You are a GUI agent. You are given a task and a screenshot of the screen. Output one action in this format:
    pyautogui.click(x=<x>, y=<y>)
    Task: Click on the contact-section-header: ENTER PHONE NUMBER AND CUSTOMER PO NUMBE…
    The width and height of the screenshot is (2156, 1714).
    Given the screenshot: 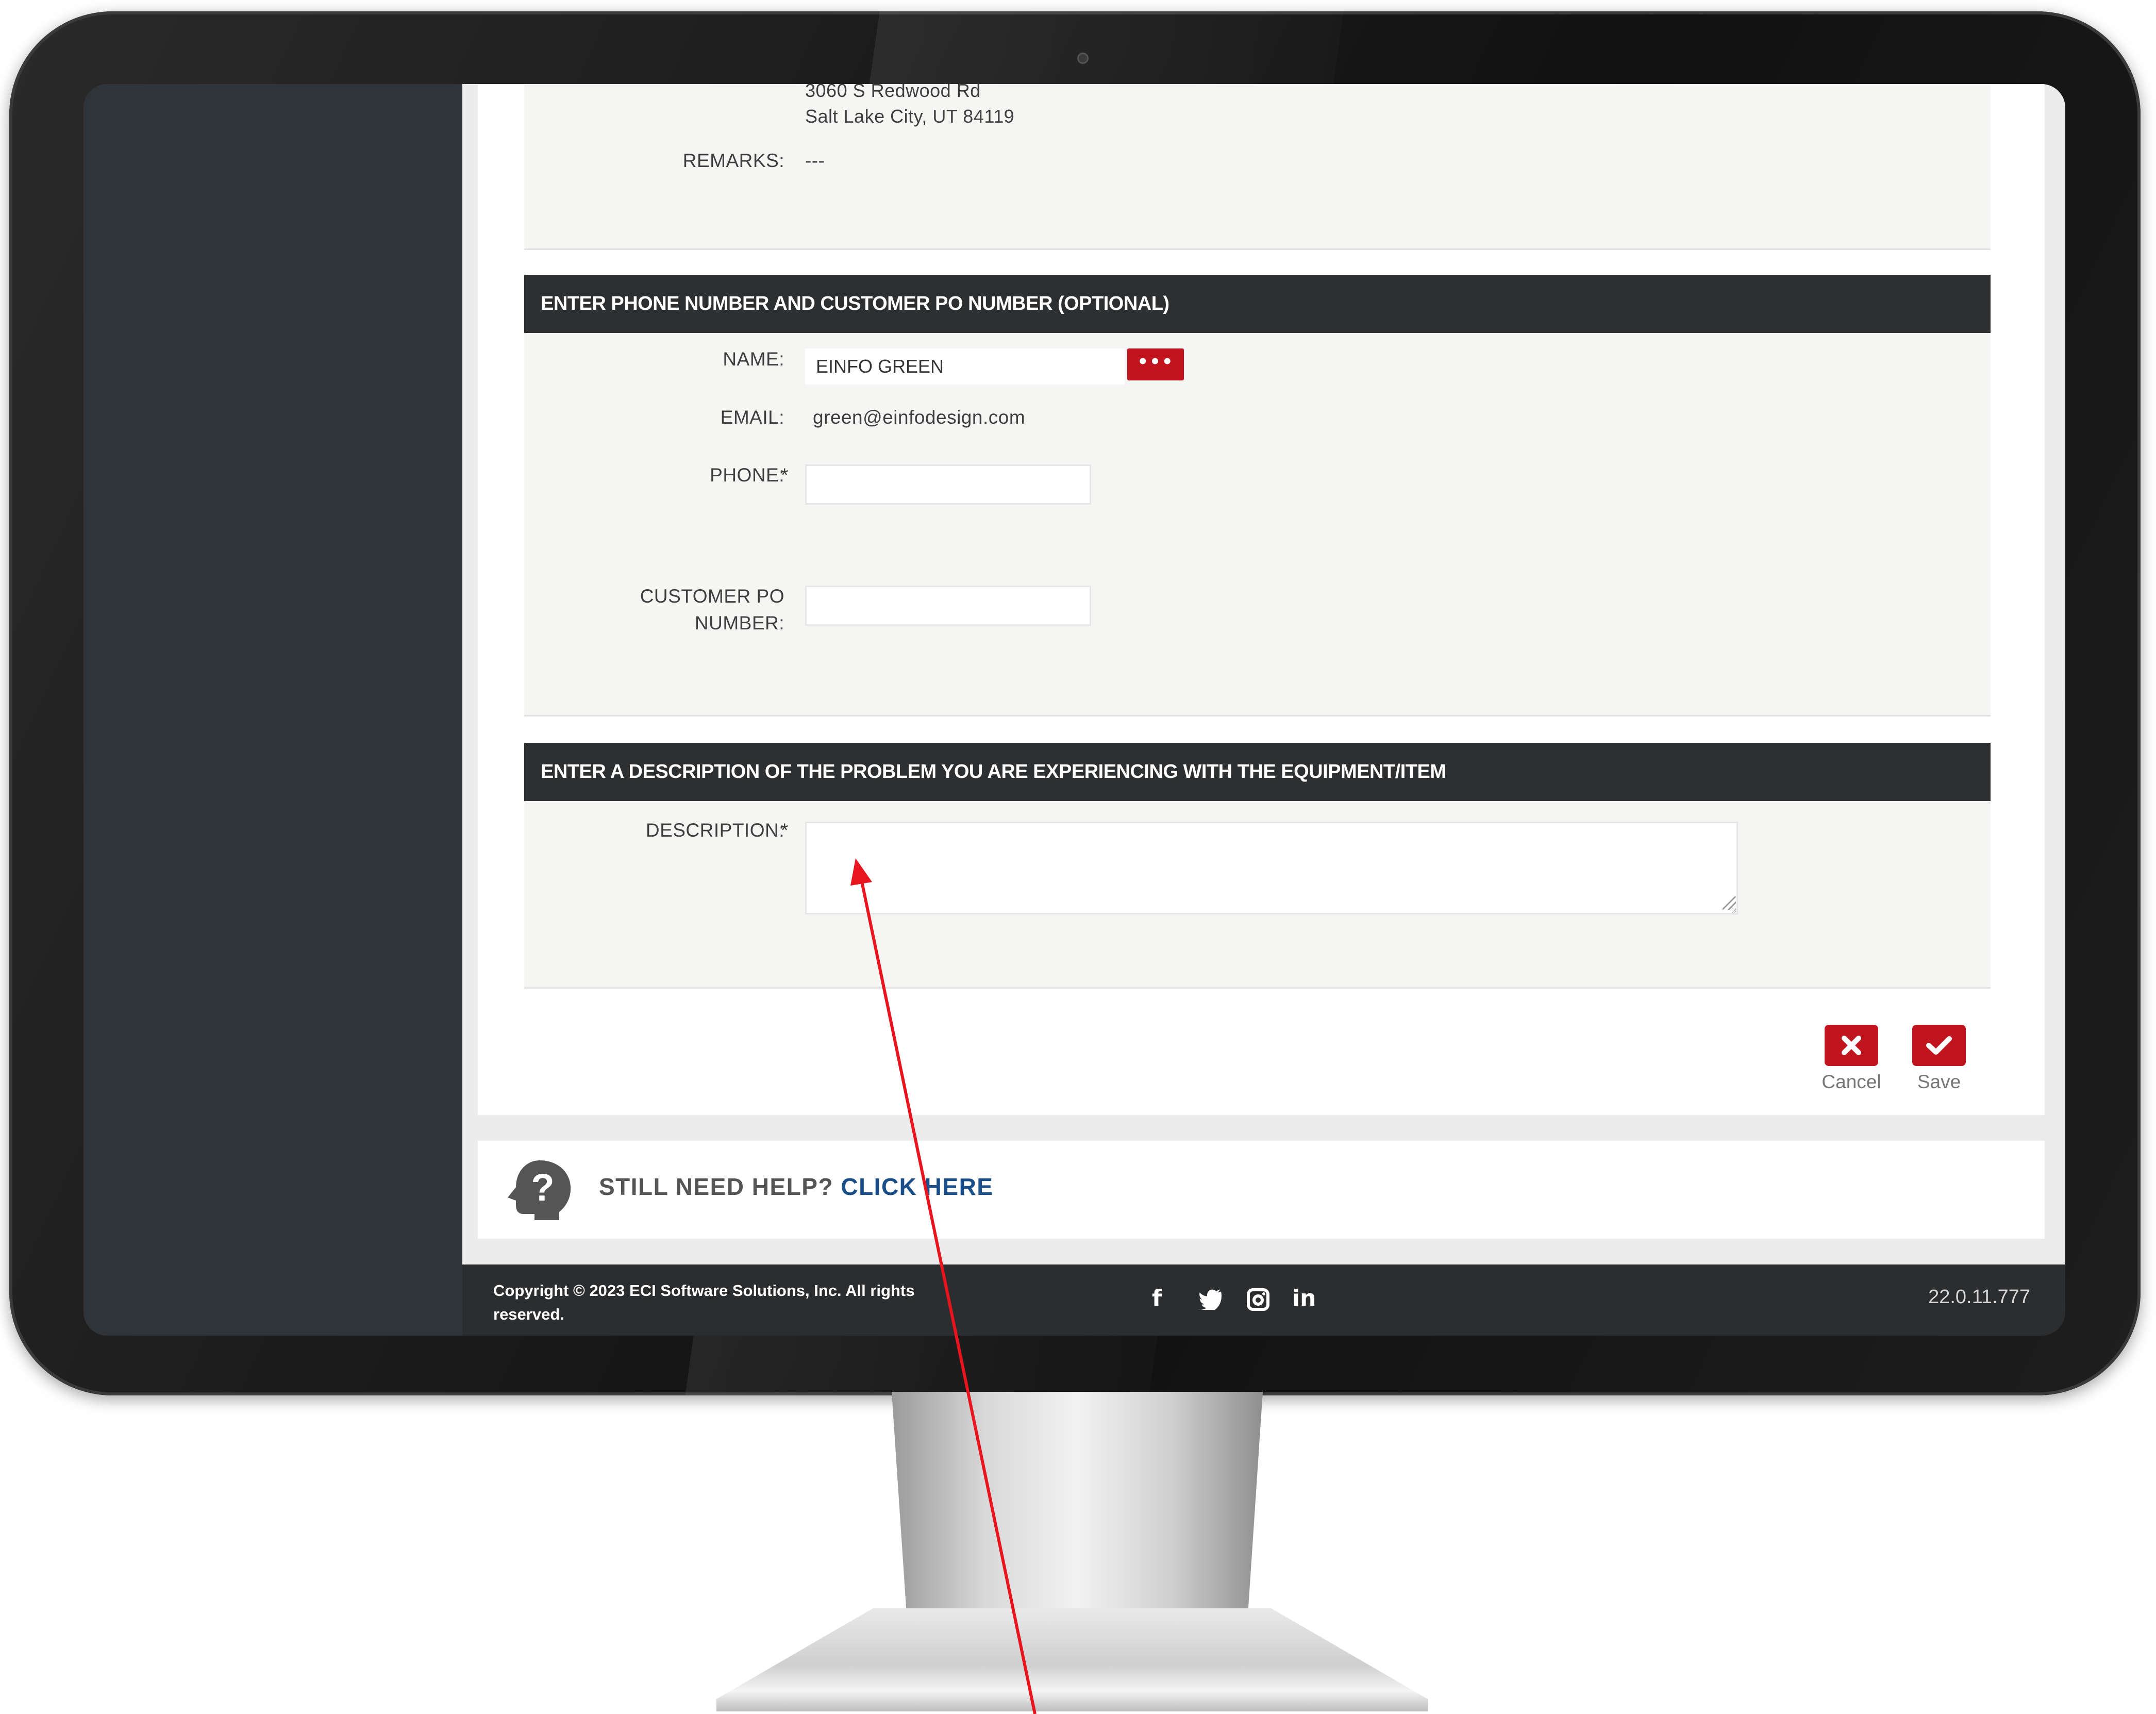 What is the action you would take?
    pyautogui.click(x=1257, y=304)
    